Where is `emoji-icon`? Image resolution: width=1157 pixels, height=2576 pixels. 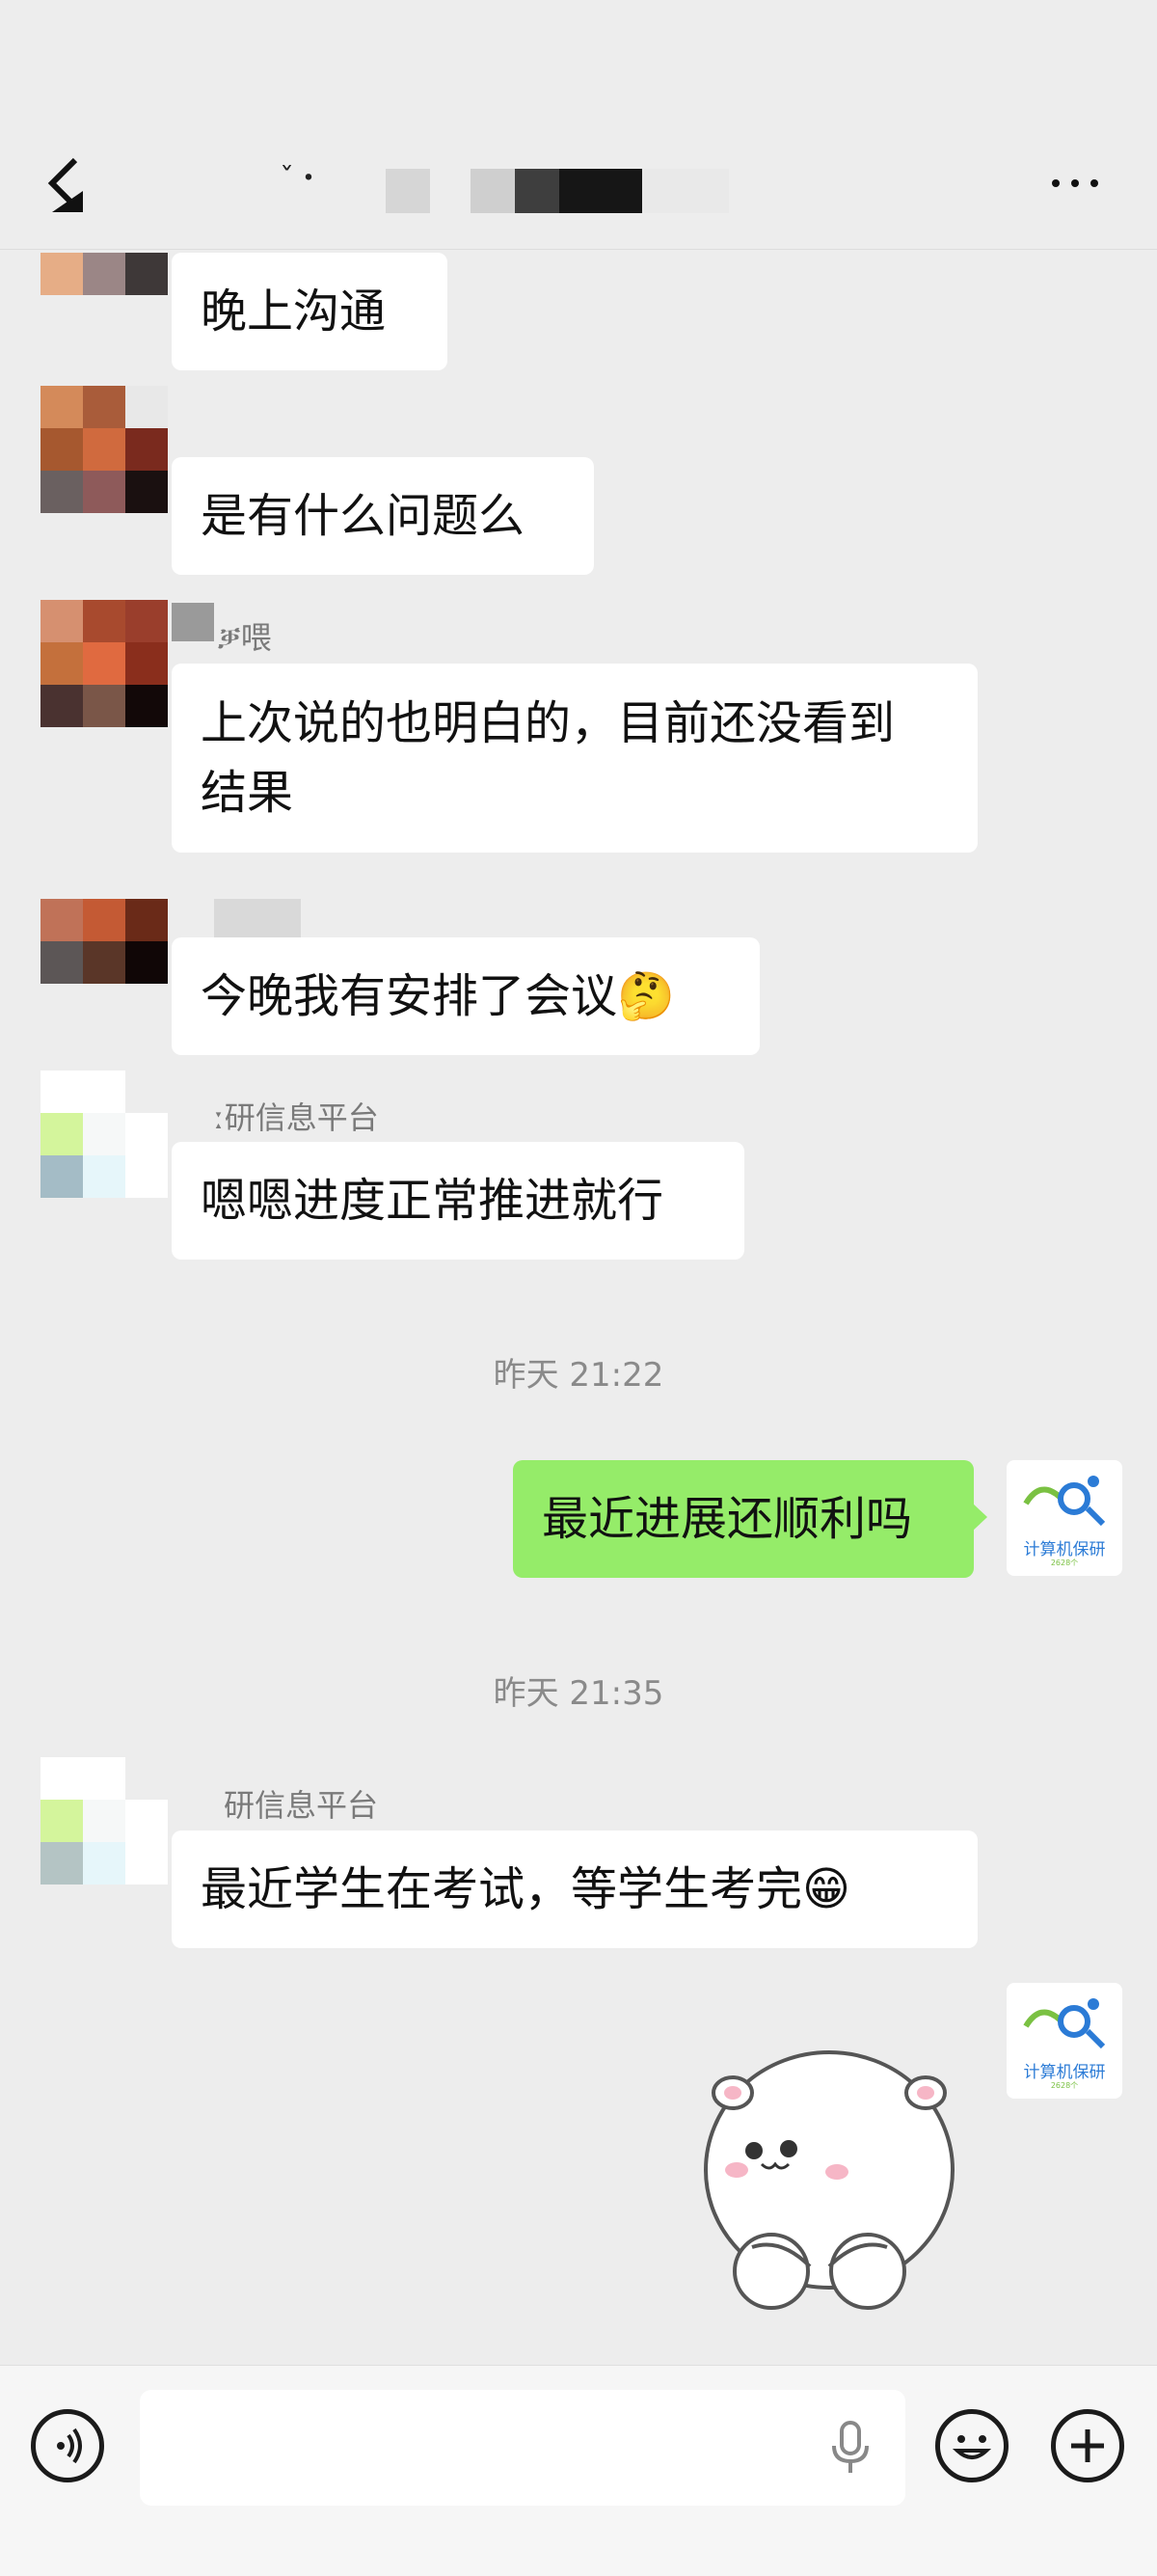
emoji-icon is located at coordinates (972, 2447).